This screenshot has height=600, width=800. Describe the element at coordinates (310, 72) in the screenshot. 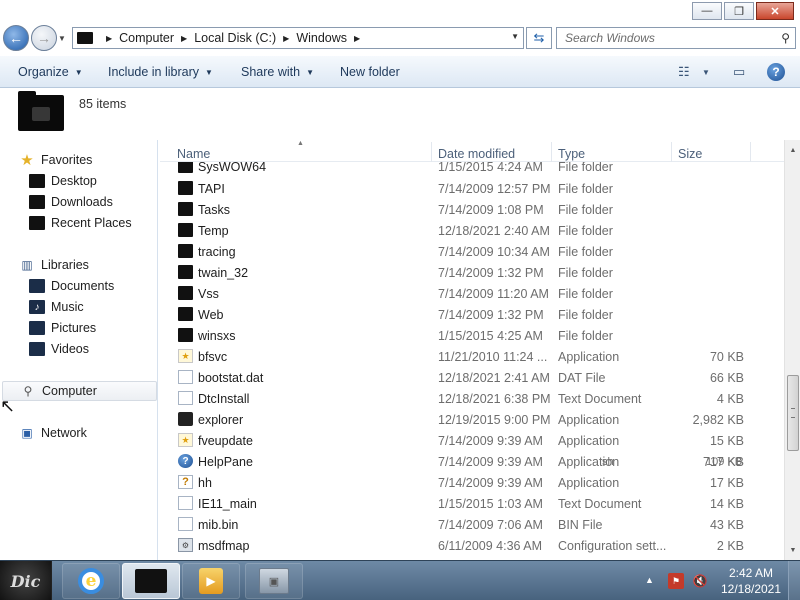

I see `chevron-down-icon: ▼` at that location.